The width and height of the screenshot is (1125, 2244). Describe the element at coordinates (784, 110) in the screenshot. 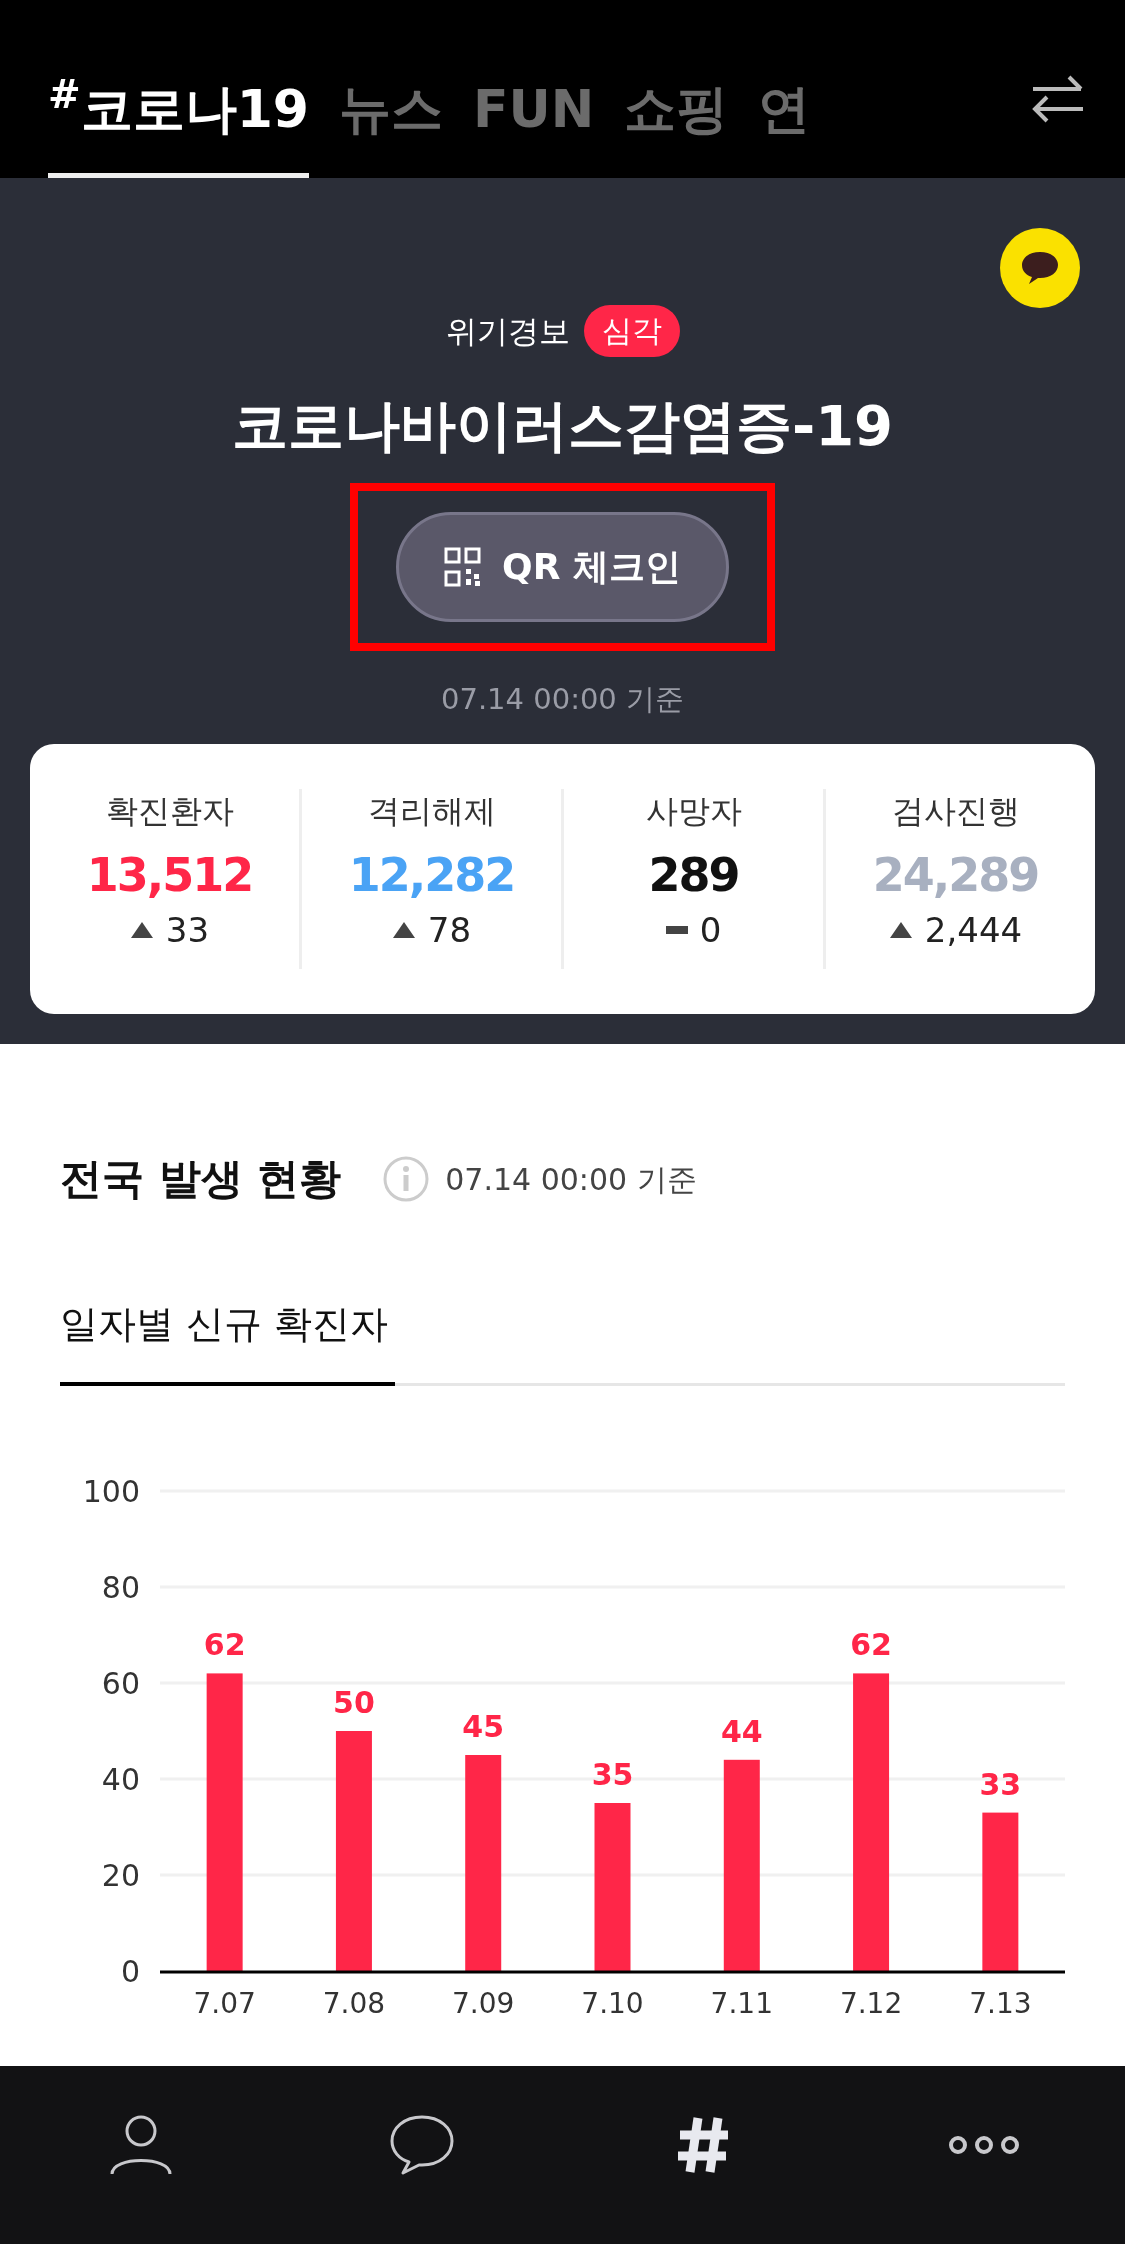

I see `category-tab: 연` at that location.